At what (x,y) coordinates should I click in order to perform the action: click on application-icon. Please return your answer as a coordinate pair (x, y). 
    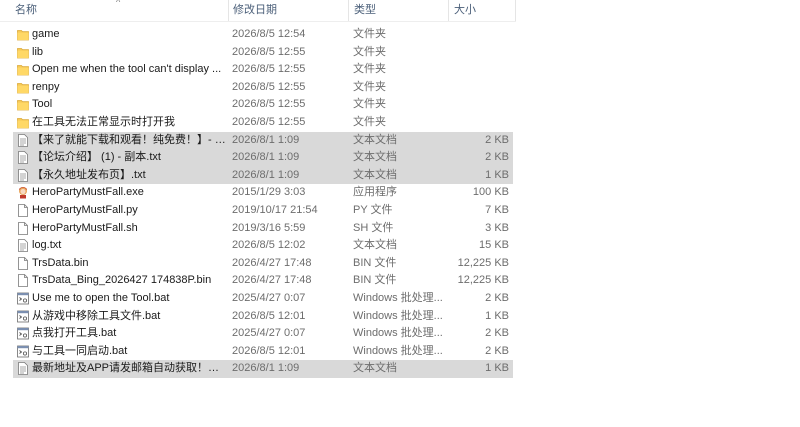
    Looking at the image, I should click on (23, 192).